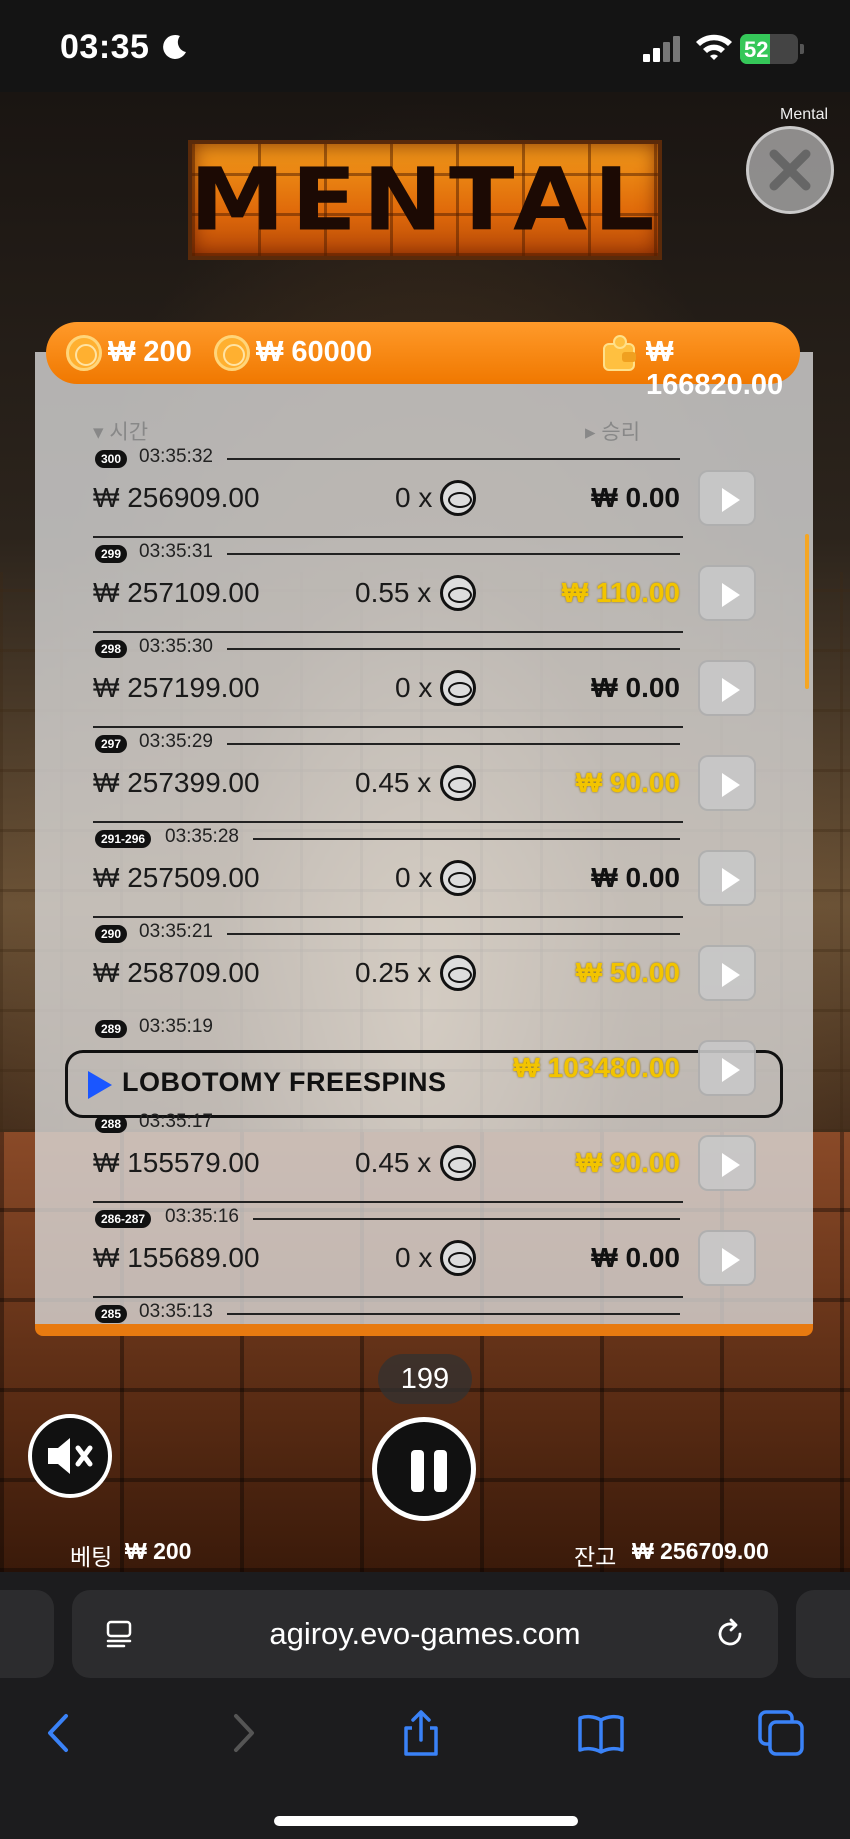 This screenshot has width=850, height=1839. Describe the element at coordinates (176, 741) in the screenshot. I see `round-time: 03:35:29` at that location.